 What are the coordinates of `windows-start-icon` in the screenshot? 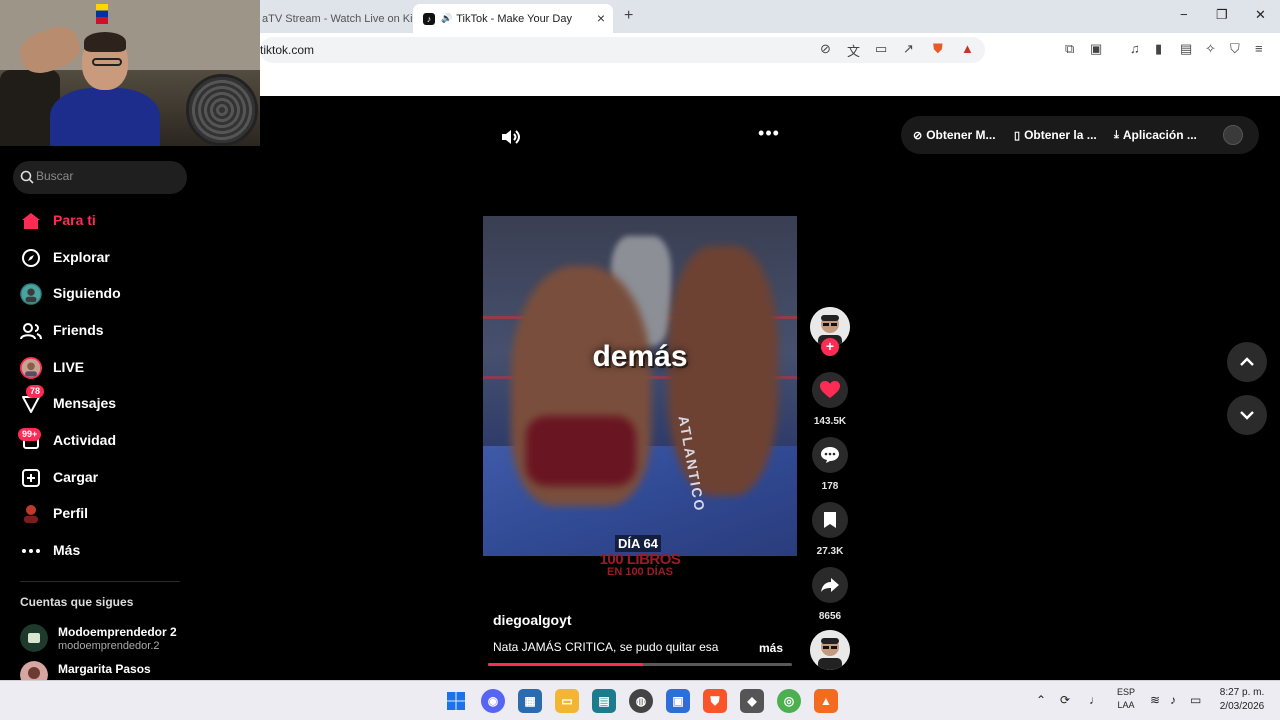 It's located at (456, 701).